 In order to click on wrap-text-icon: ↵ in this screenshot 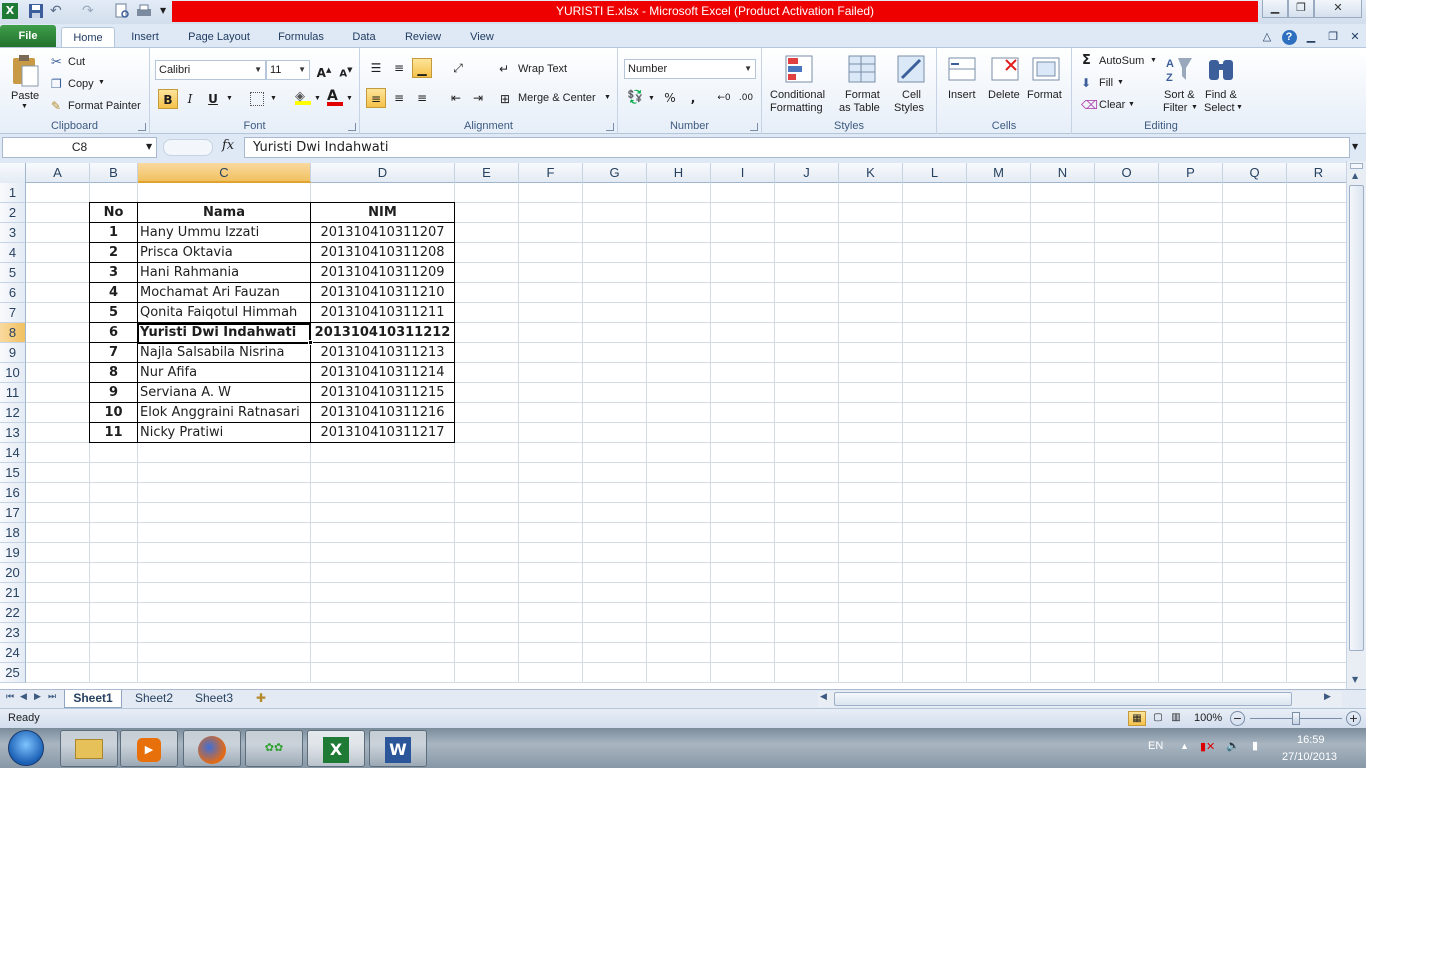, I will do `click(504, 69)`.